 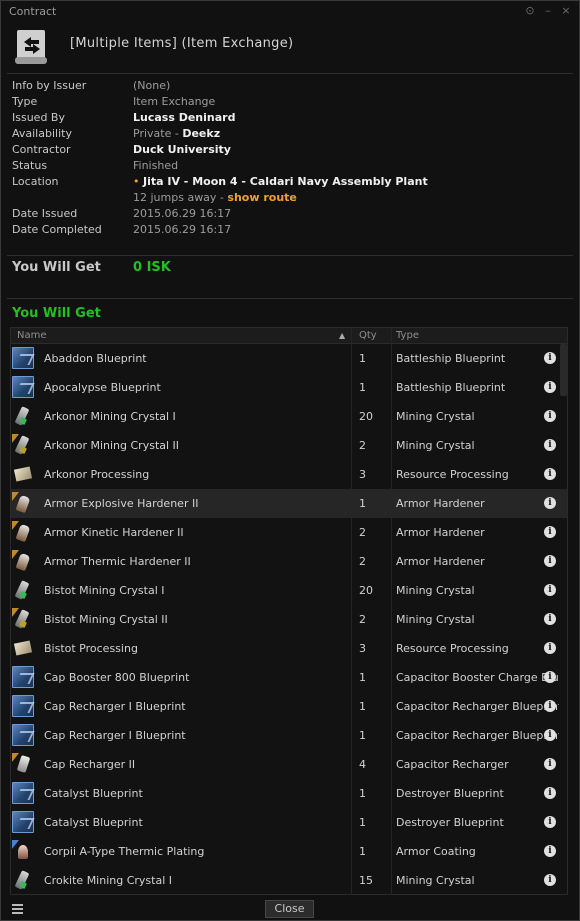 What do you see at coordinates (35, 181) in the screenshot?
I see `info-label: Location` at bounding box center [35, 181].